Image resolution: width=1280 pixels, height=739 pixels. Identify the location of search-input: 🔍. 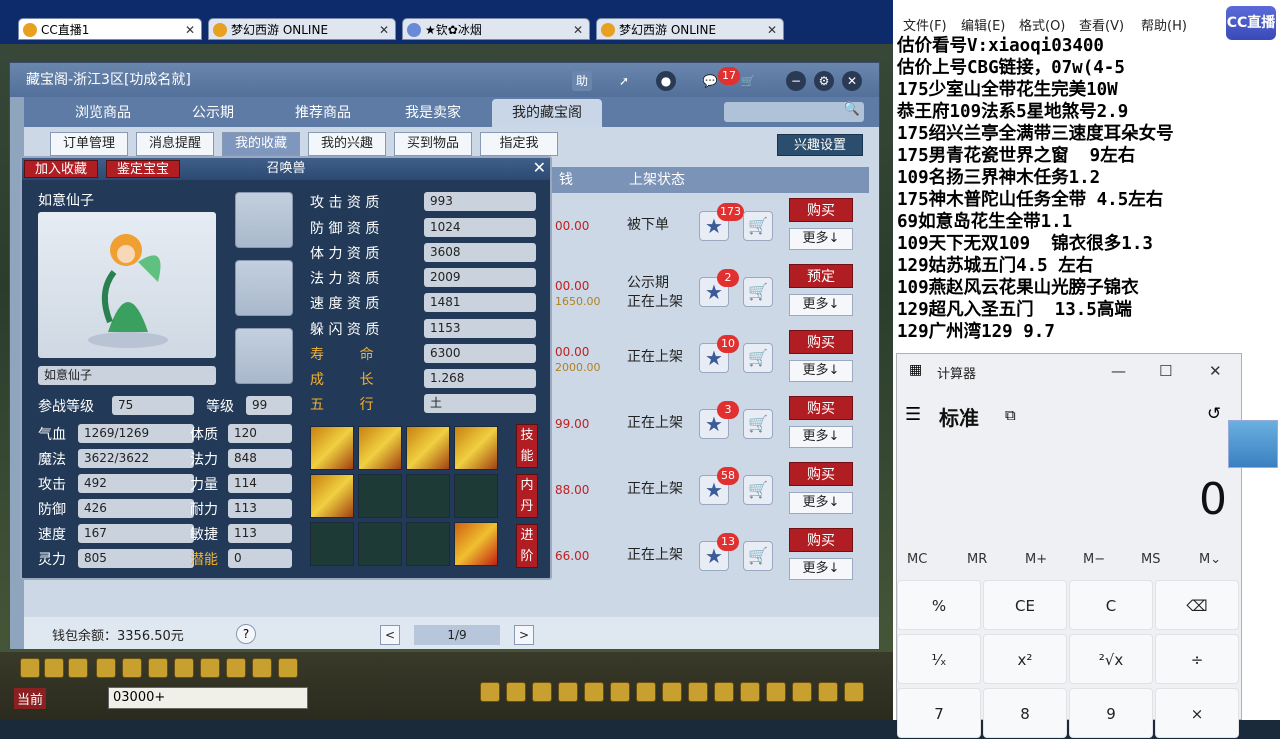
(794, 112).